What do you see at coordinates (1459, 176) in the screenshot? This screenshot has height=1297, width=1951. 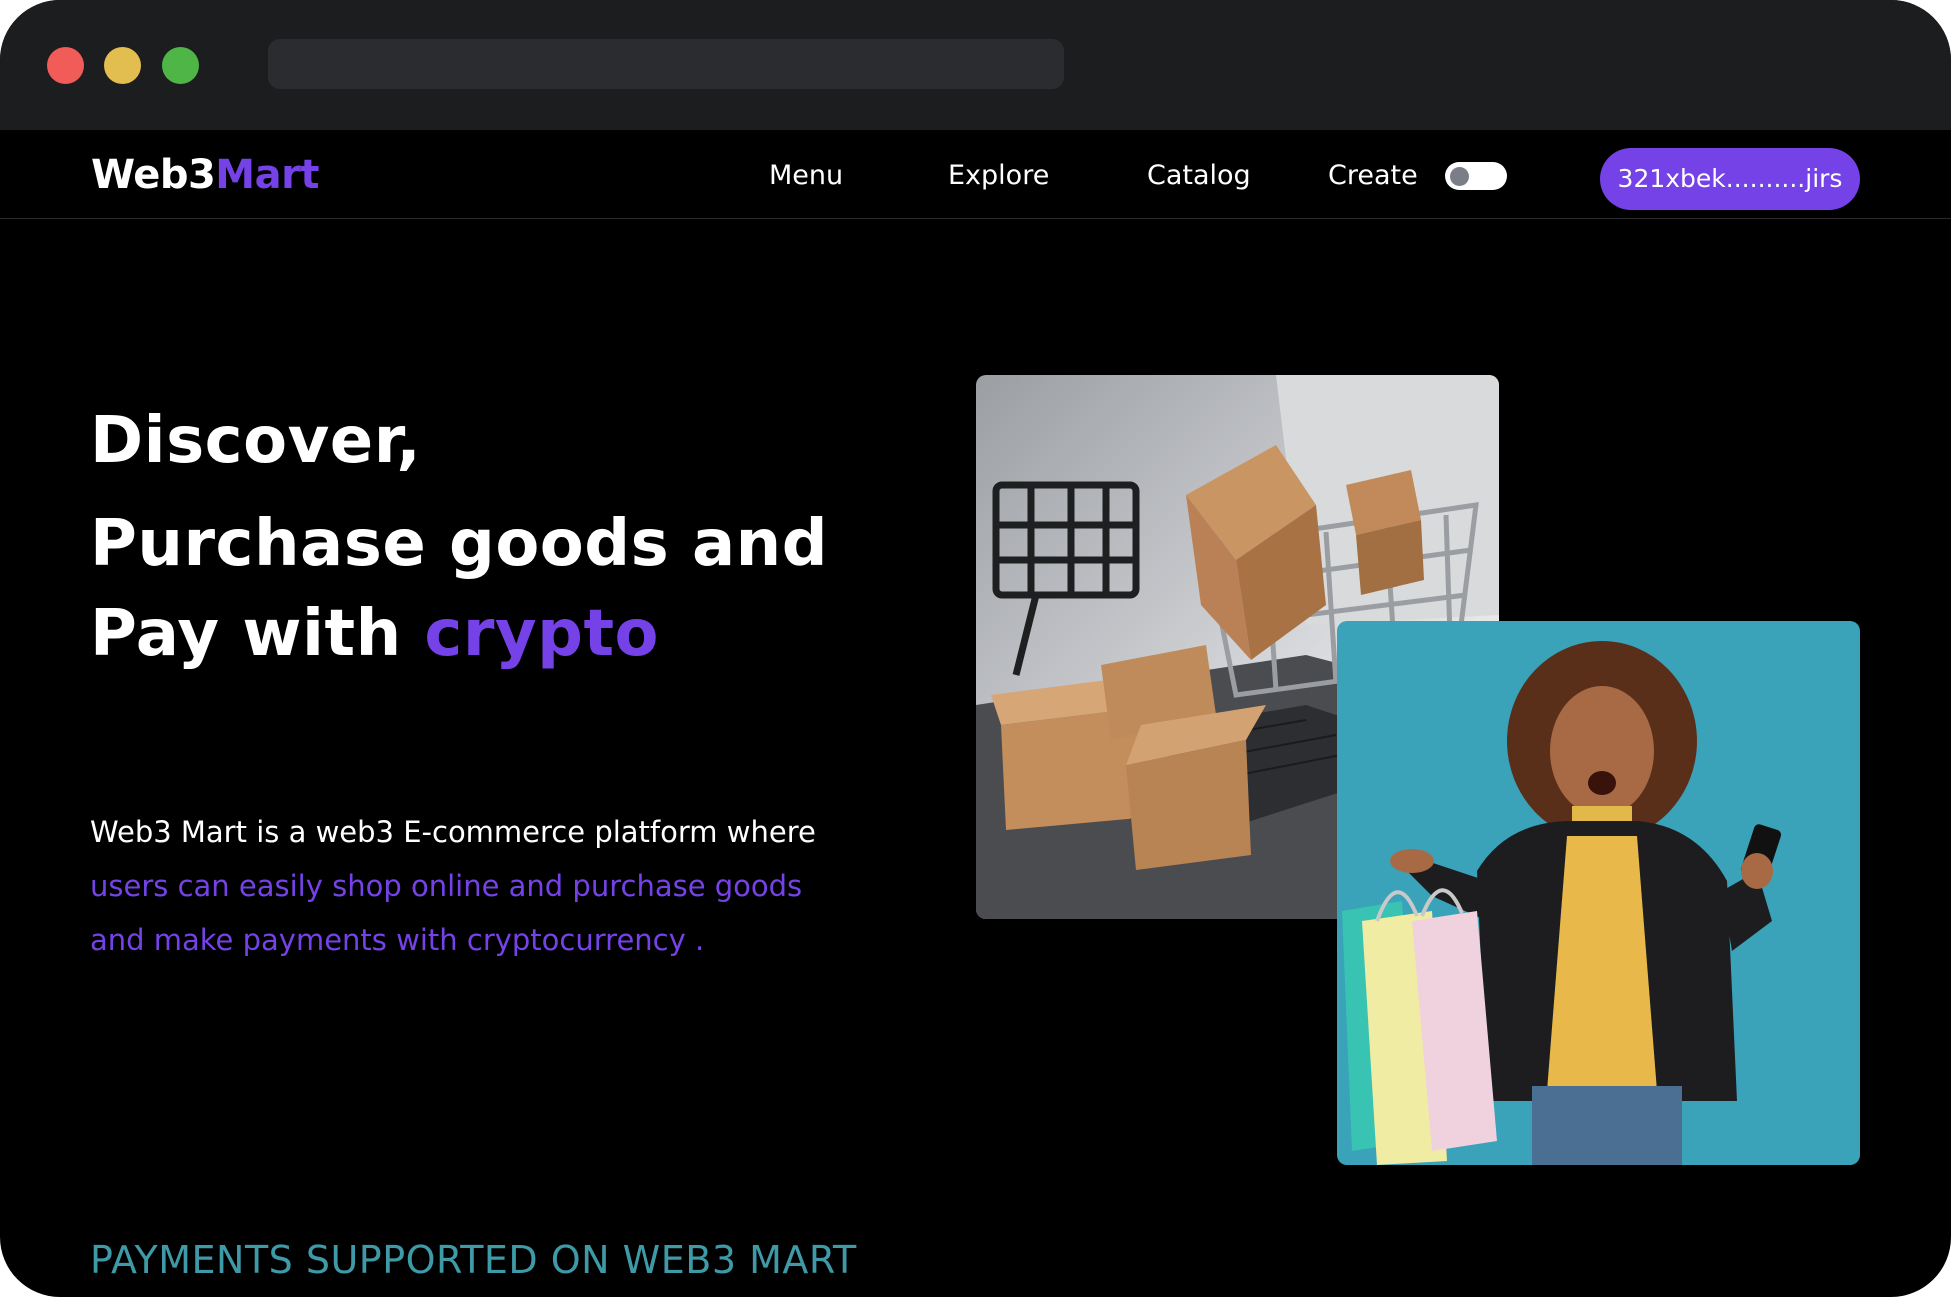 I see `toggle-knob-icon` at bounding box center [1459, 176].